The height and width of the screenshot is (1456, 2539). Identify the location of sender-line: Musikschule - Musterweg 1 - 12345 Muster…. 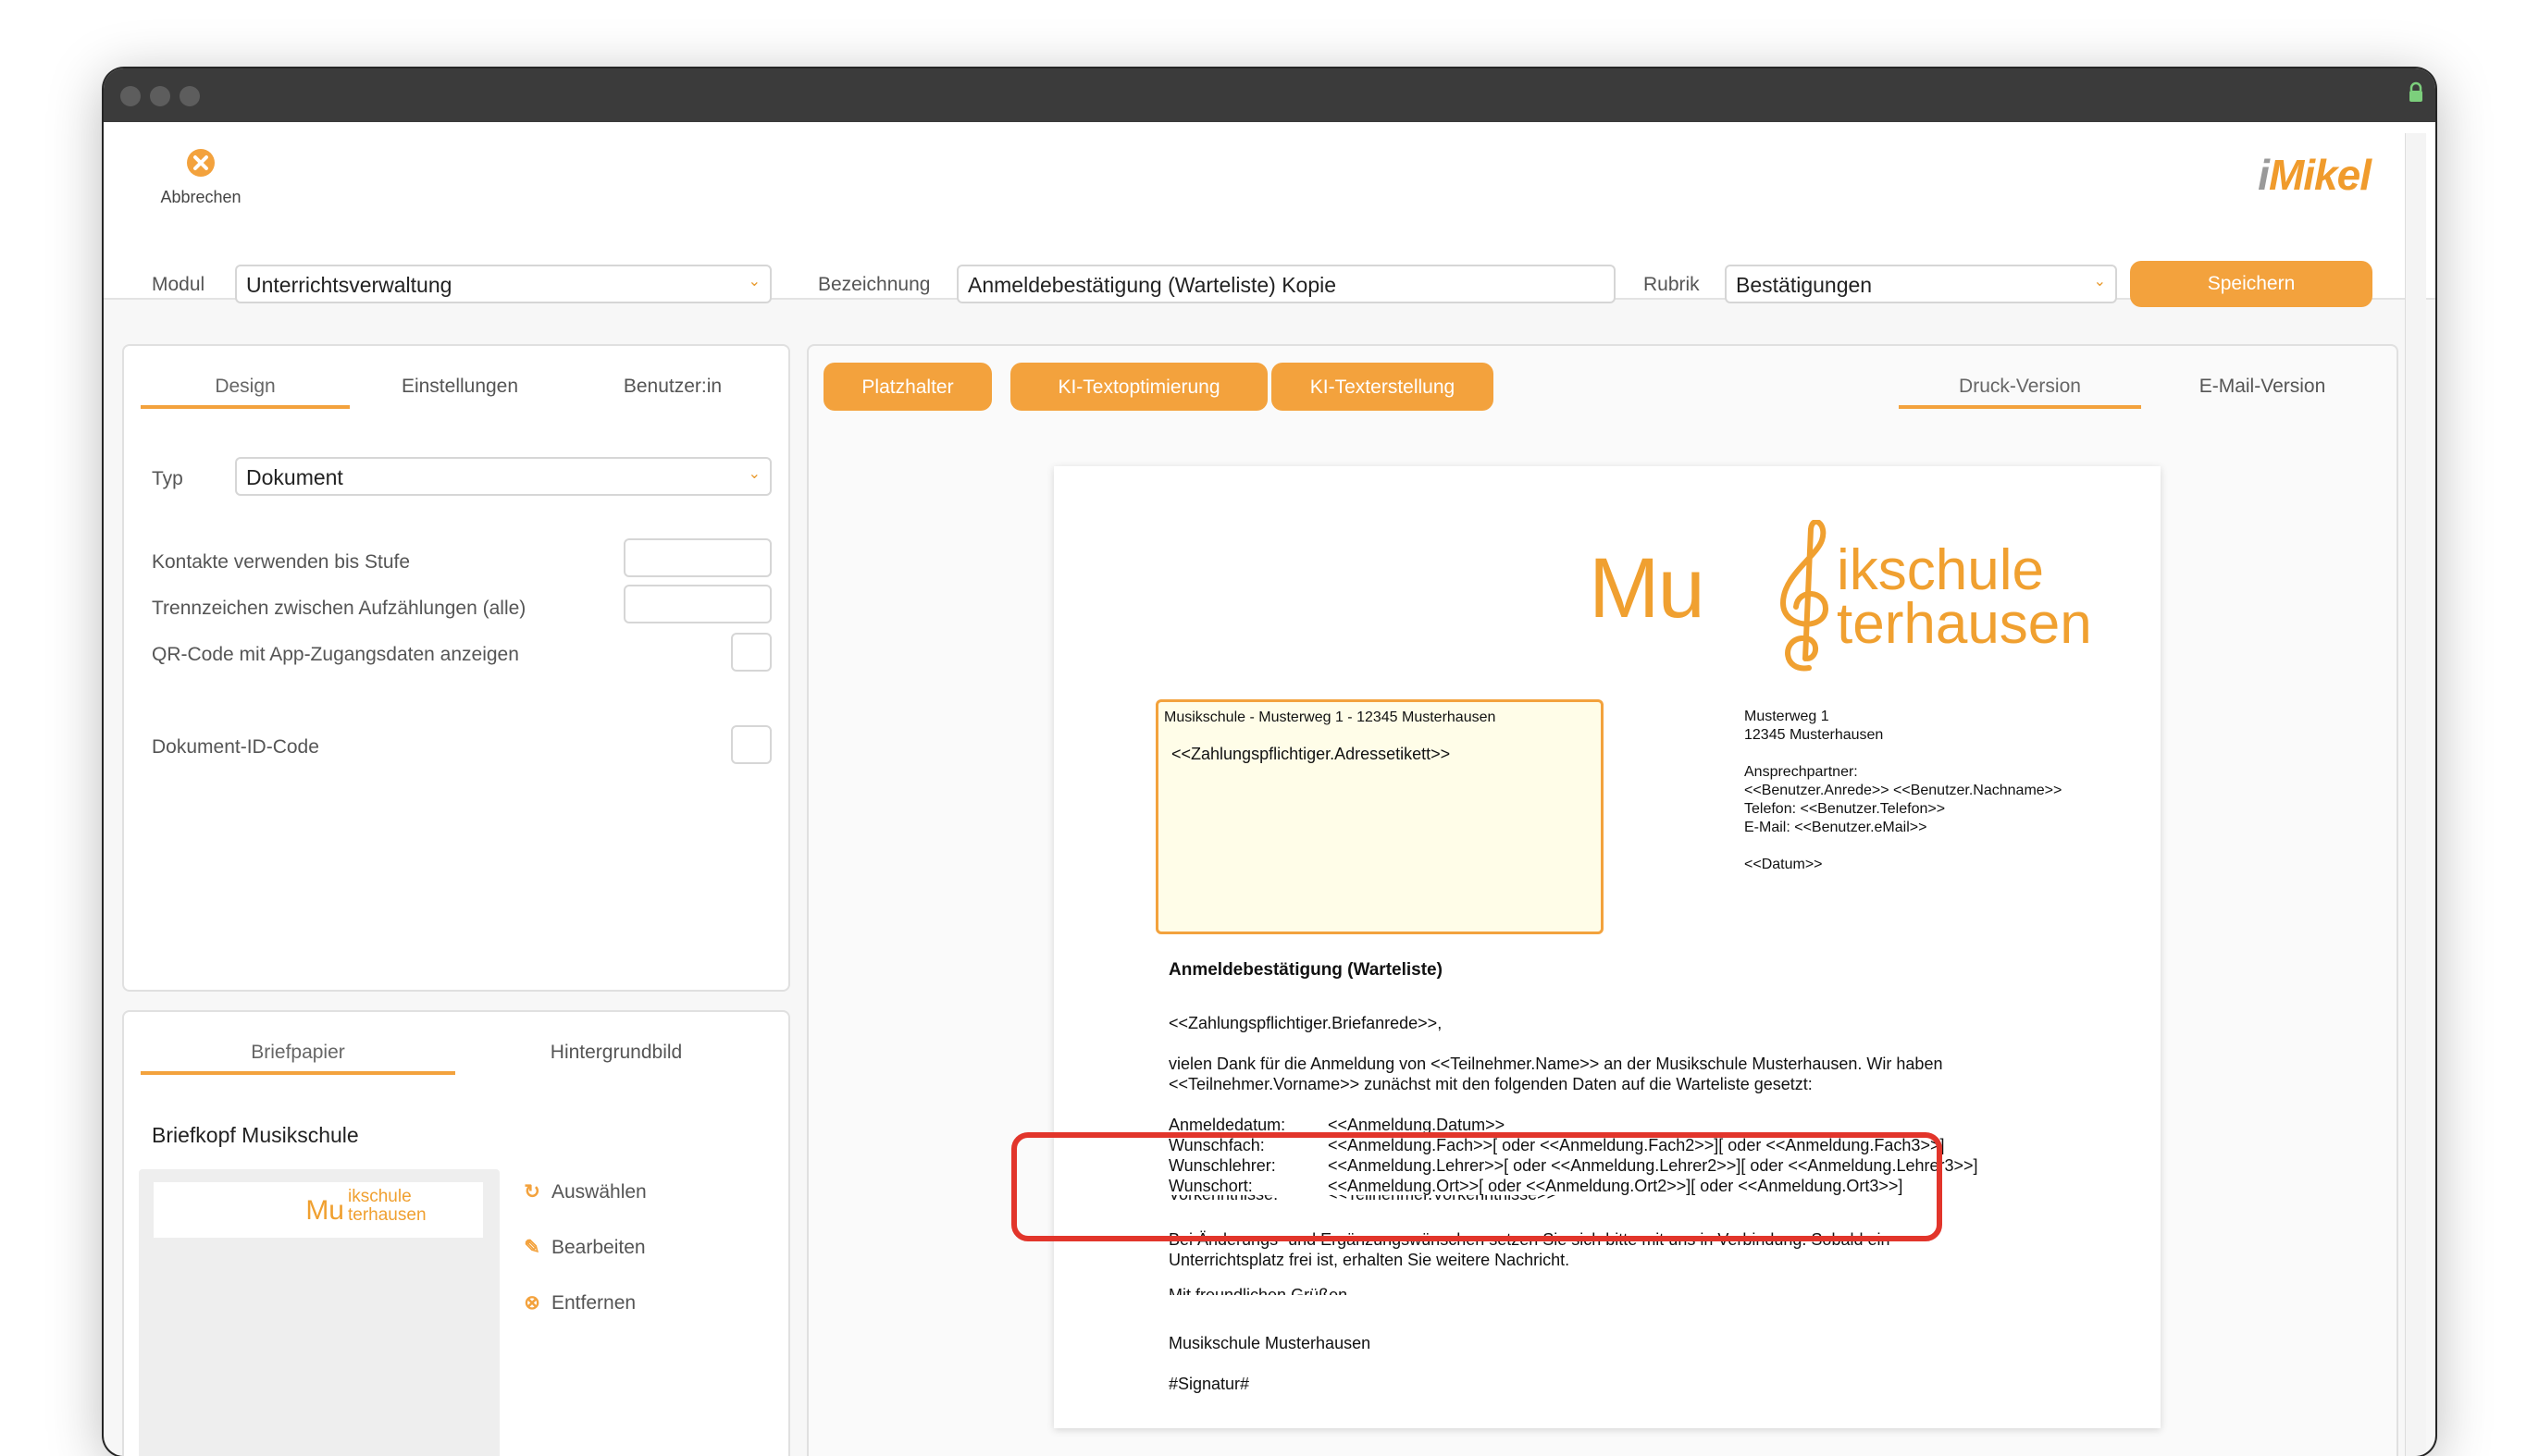
(1330, 717).